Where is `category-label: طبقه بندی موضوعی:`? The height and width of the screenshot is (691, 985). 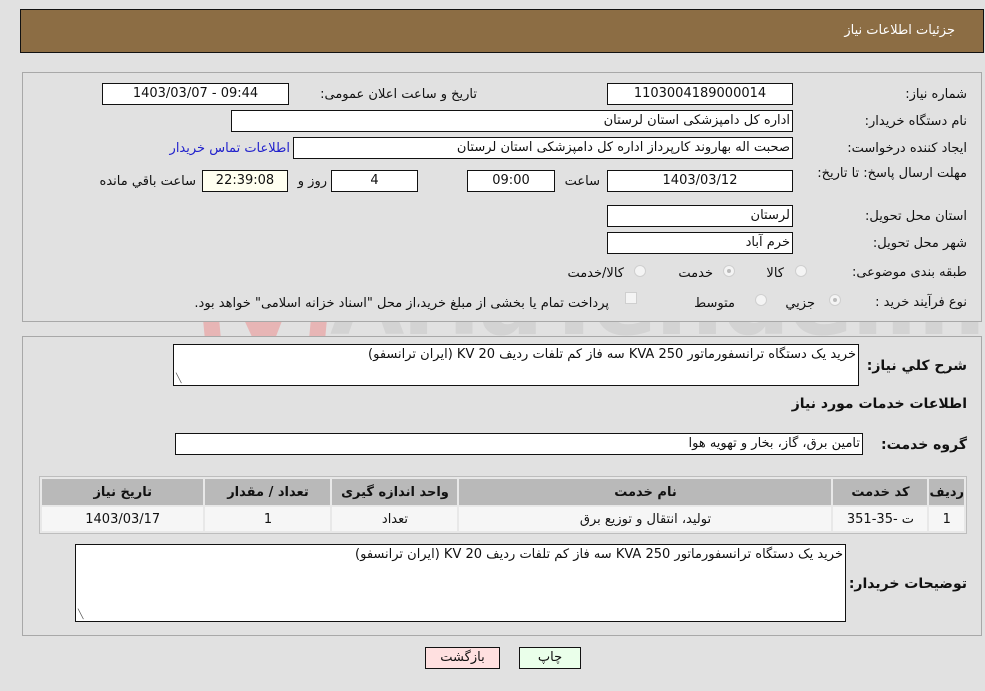
category-label: طبقه بندی موضوعی: is located at coordinates (909, 272).